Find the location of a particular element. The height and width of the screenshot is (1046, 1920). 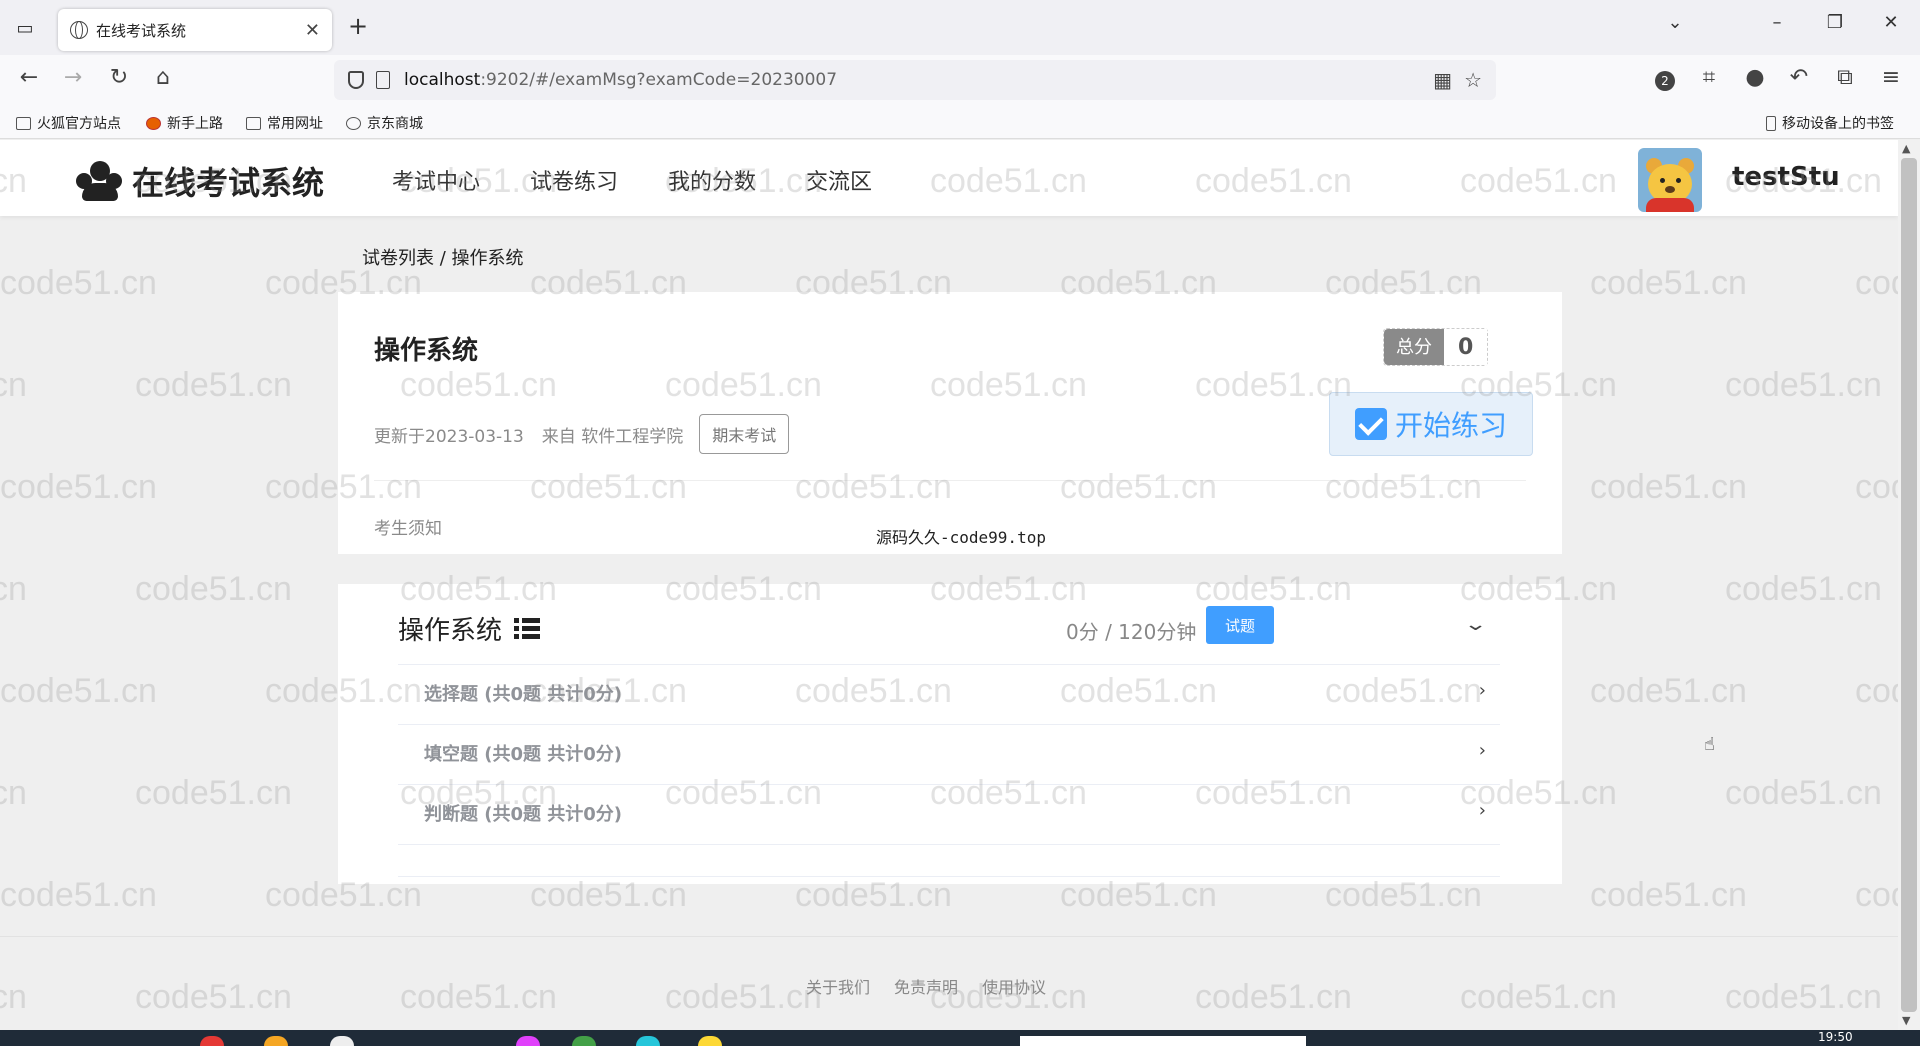

bookmarks-bar: 火狐官方站点 新手上路 常用网址 京东商城 移动设备上的书签 is located at coordinates (960, 122).